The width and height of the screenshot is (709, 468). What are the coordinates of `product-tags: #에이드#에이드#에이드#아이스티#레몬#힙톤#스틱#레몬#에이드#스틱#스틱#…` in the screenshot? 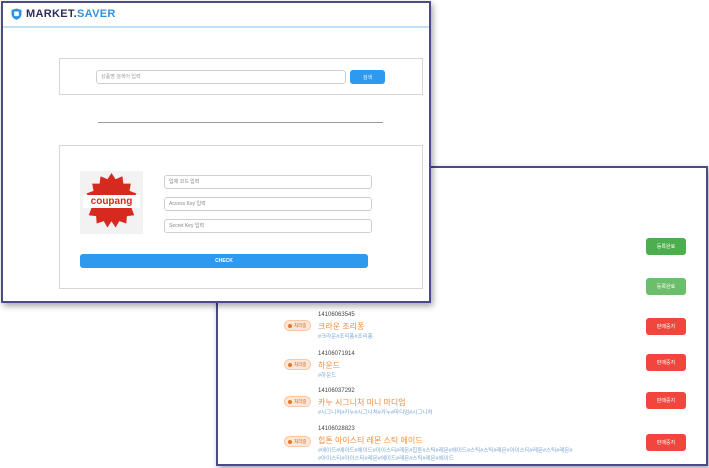 It's located at (445, 451).